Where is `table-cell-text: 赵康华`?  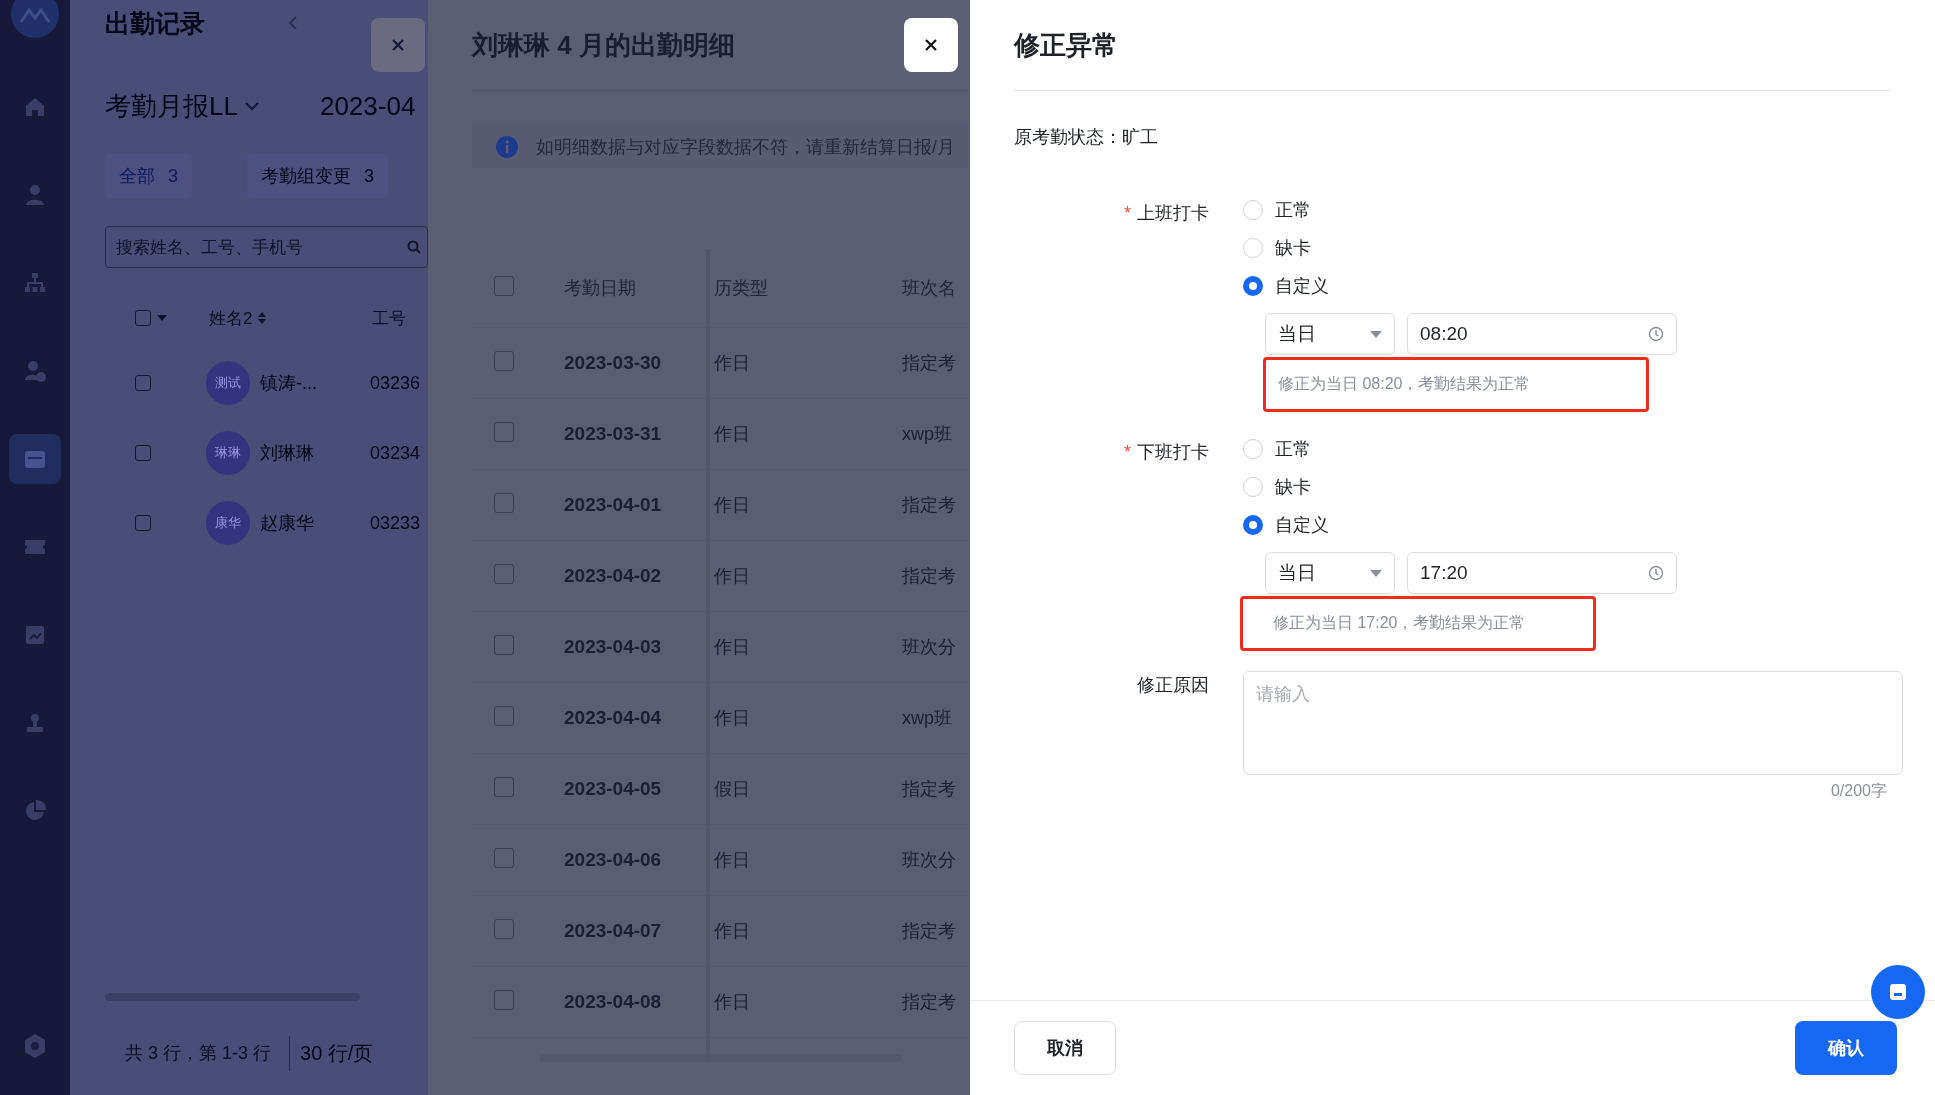 table-cell-text: 赵康华 is located at coordinates (287, 523).